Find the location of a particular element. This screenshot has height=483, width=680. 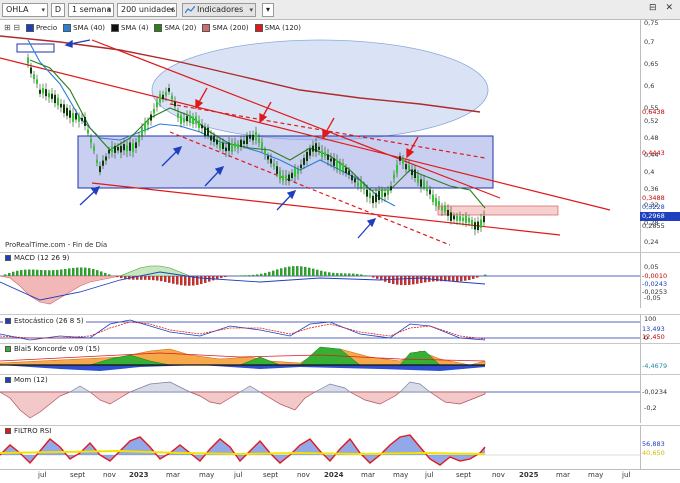

price-tick: 0,52 is located at coordinates (651, 121).